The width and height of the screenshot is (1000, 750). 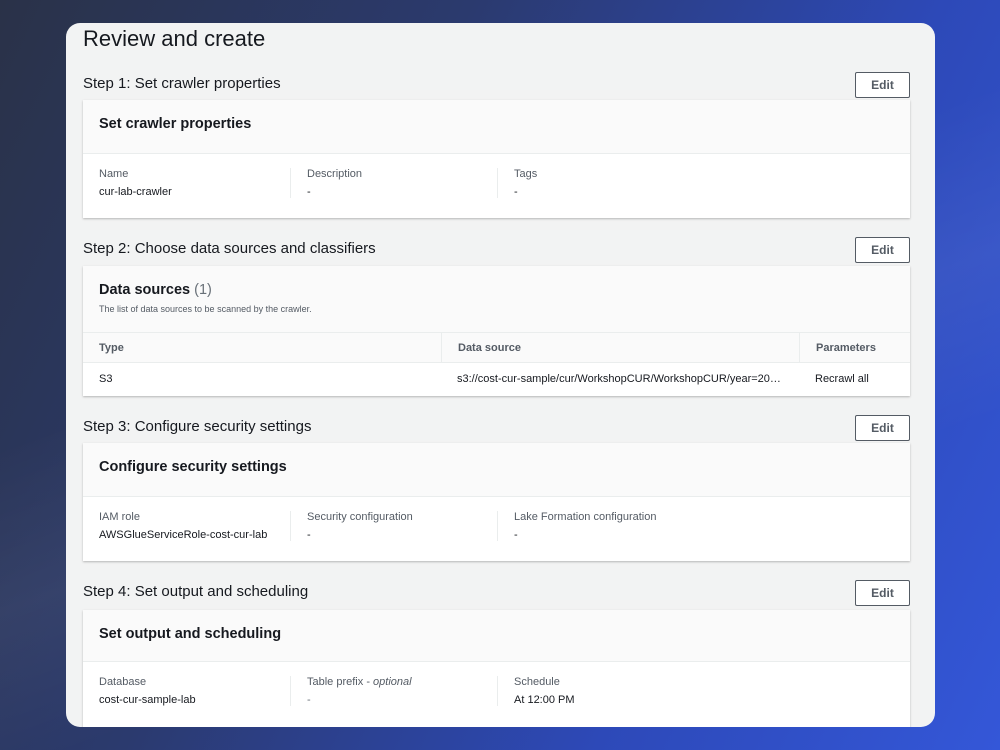 What do you see at coordinates (882, 250) in the screenshot?
I see `step2-edit-button: Edit` at bounding box center [882, 250].